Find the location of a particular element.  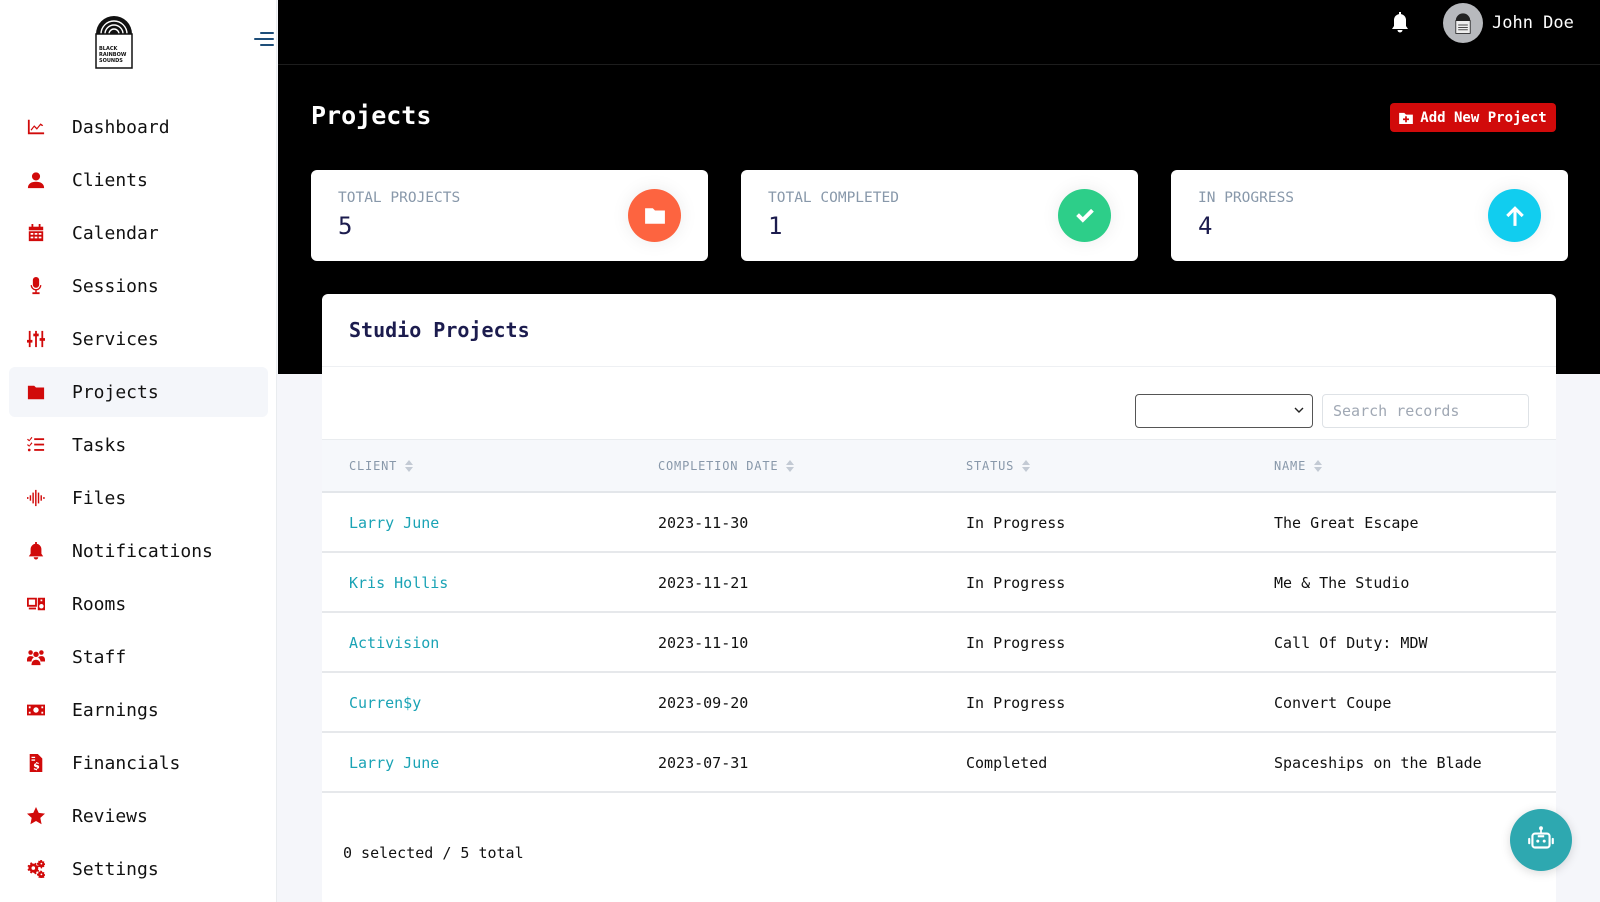

sidebar-item-files: Files is located at coordinates (138, 498).